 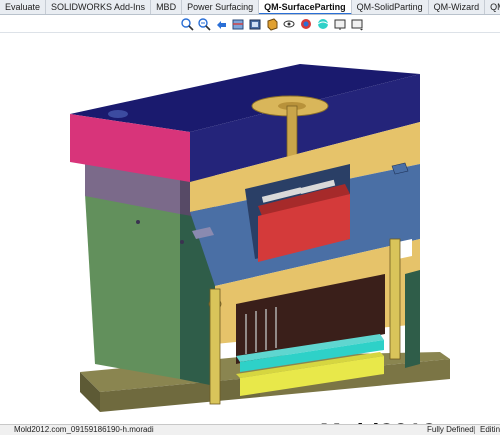 I want to click on view-orientation-icon, so click(x=255, y=24).